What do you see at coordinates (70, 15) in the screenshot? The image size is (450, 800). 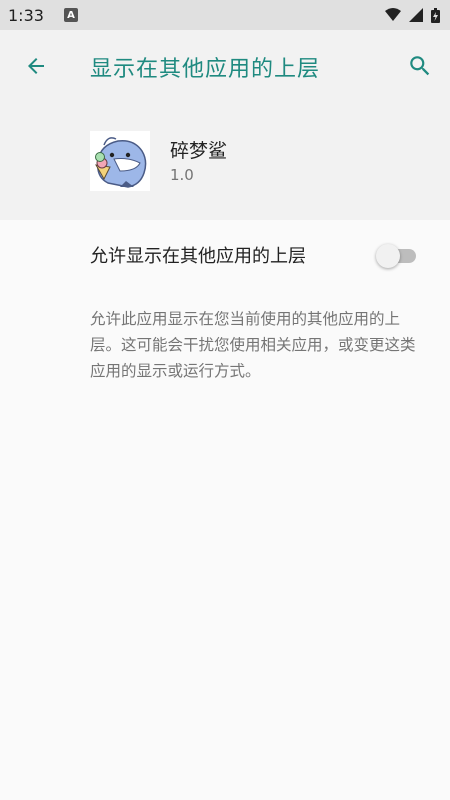 I see `notification-icon: A` at bounding box center [70, 15].